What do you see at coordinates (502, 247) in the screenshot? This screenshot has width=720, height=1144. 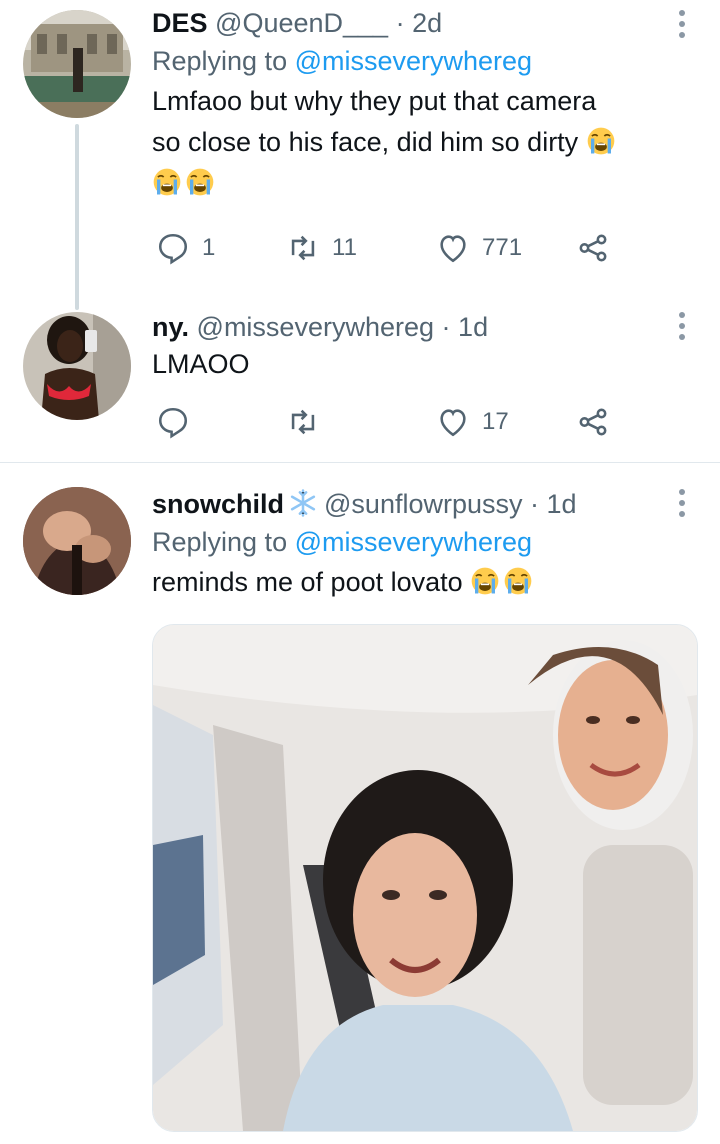 I see `like-count: 771` at bounding box center [502, 247].